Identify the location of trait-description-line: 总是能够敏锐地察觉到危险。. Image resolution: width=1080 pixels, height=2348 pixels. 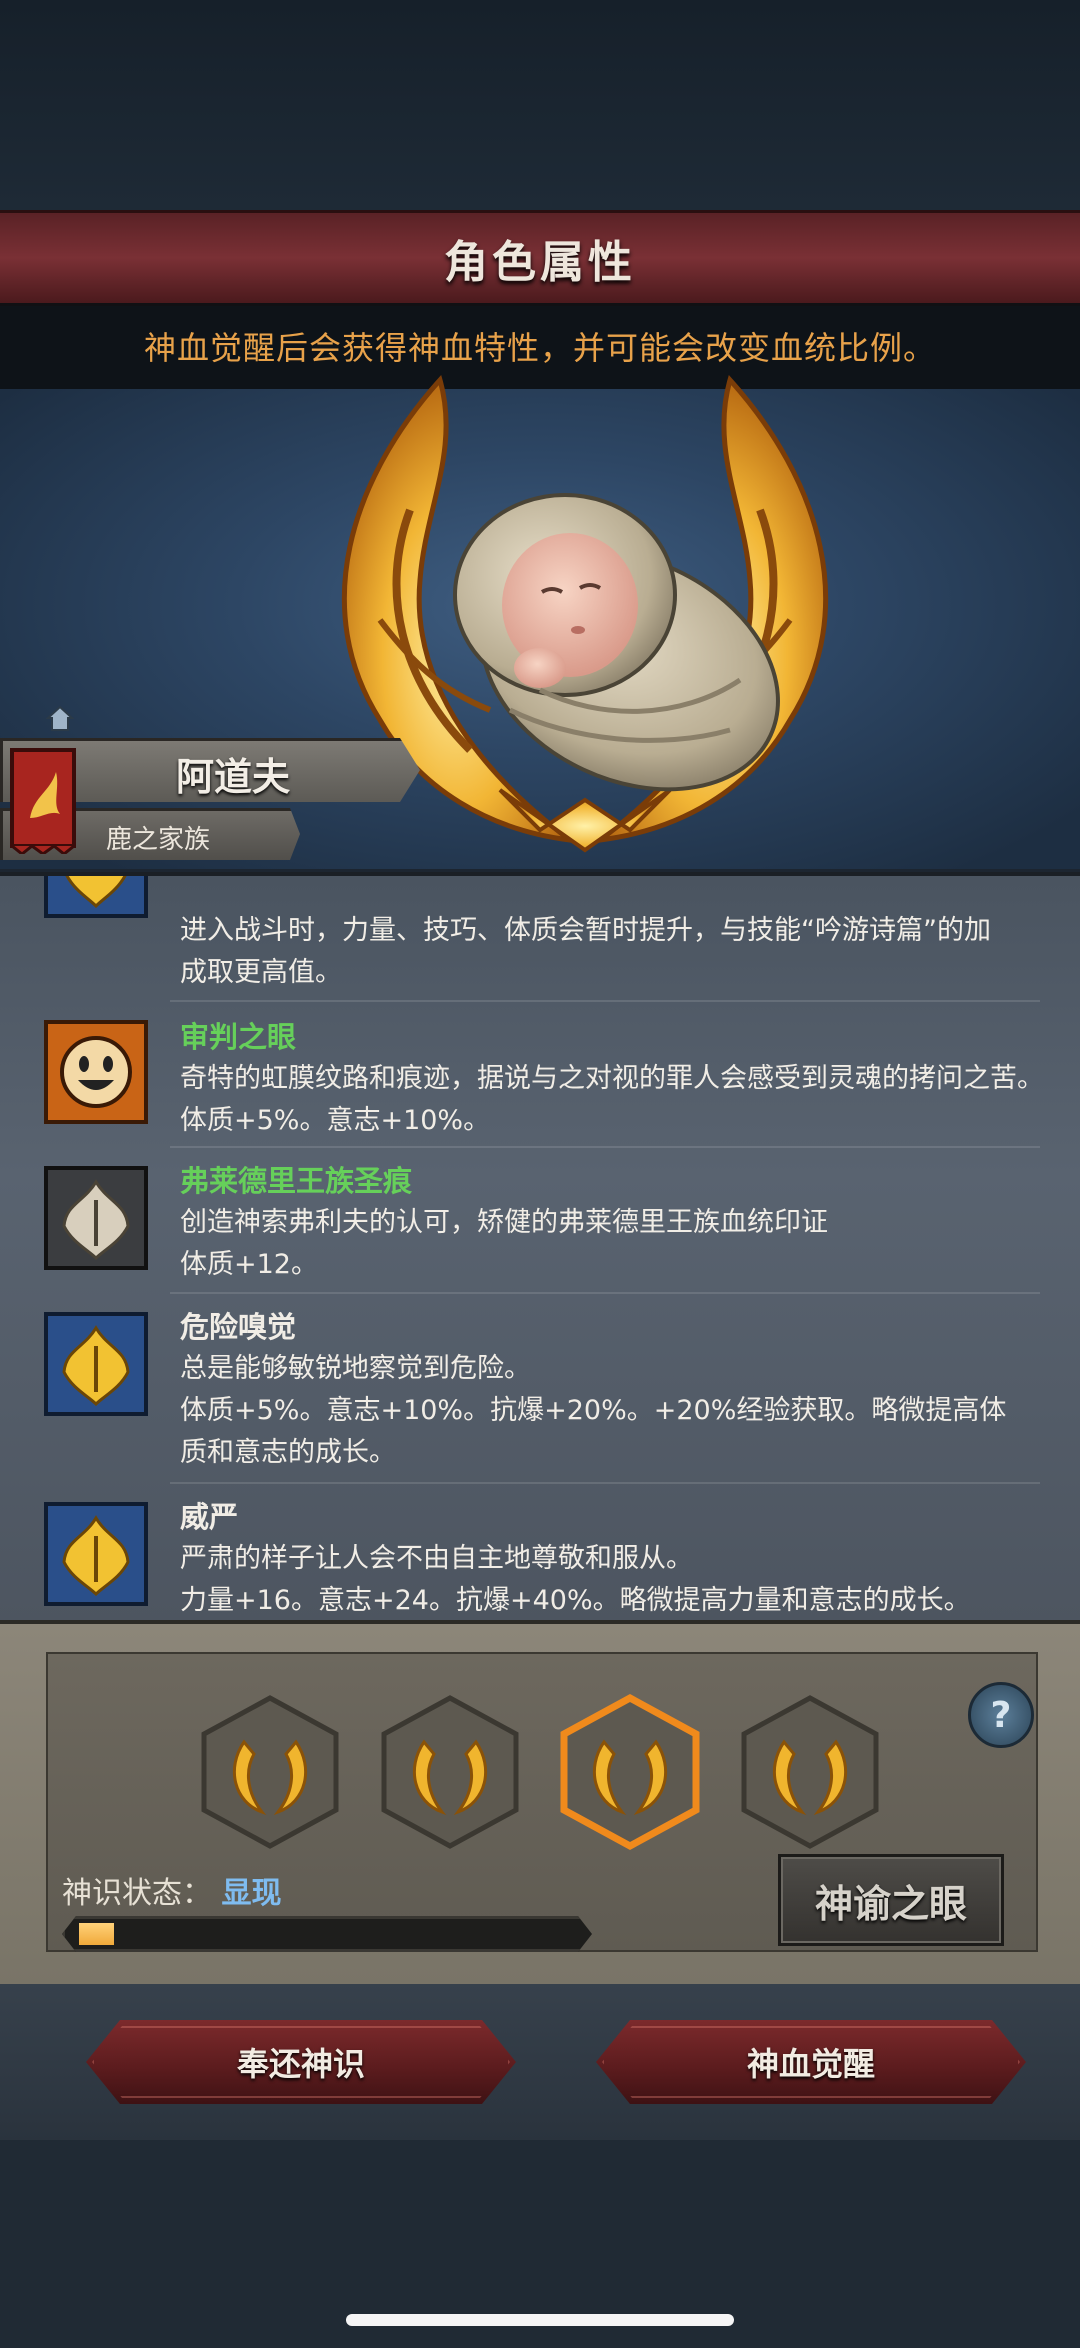
(355, 1368).